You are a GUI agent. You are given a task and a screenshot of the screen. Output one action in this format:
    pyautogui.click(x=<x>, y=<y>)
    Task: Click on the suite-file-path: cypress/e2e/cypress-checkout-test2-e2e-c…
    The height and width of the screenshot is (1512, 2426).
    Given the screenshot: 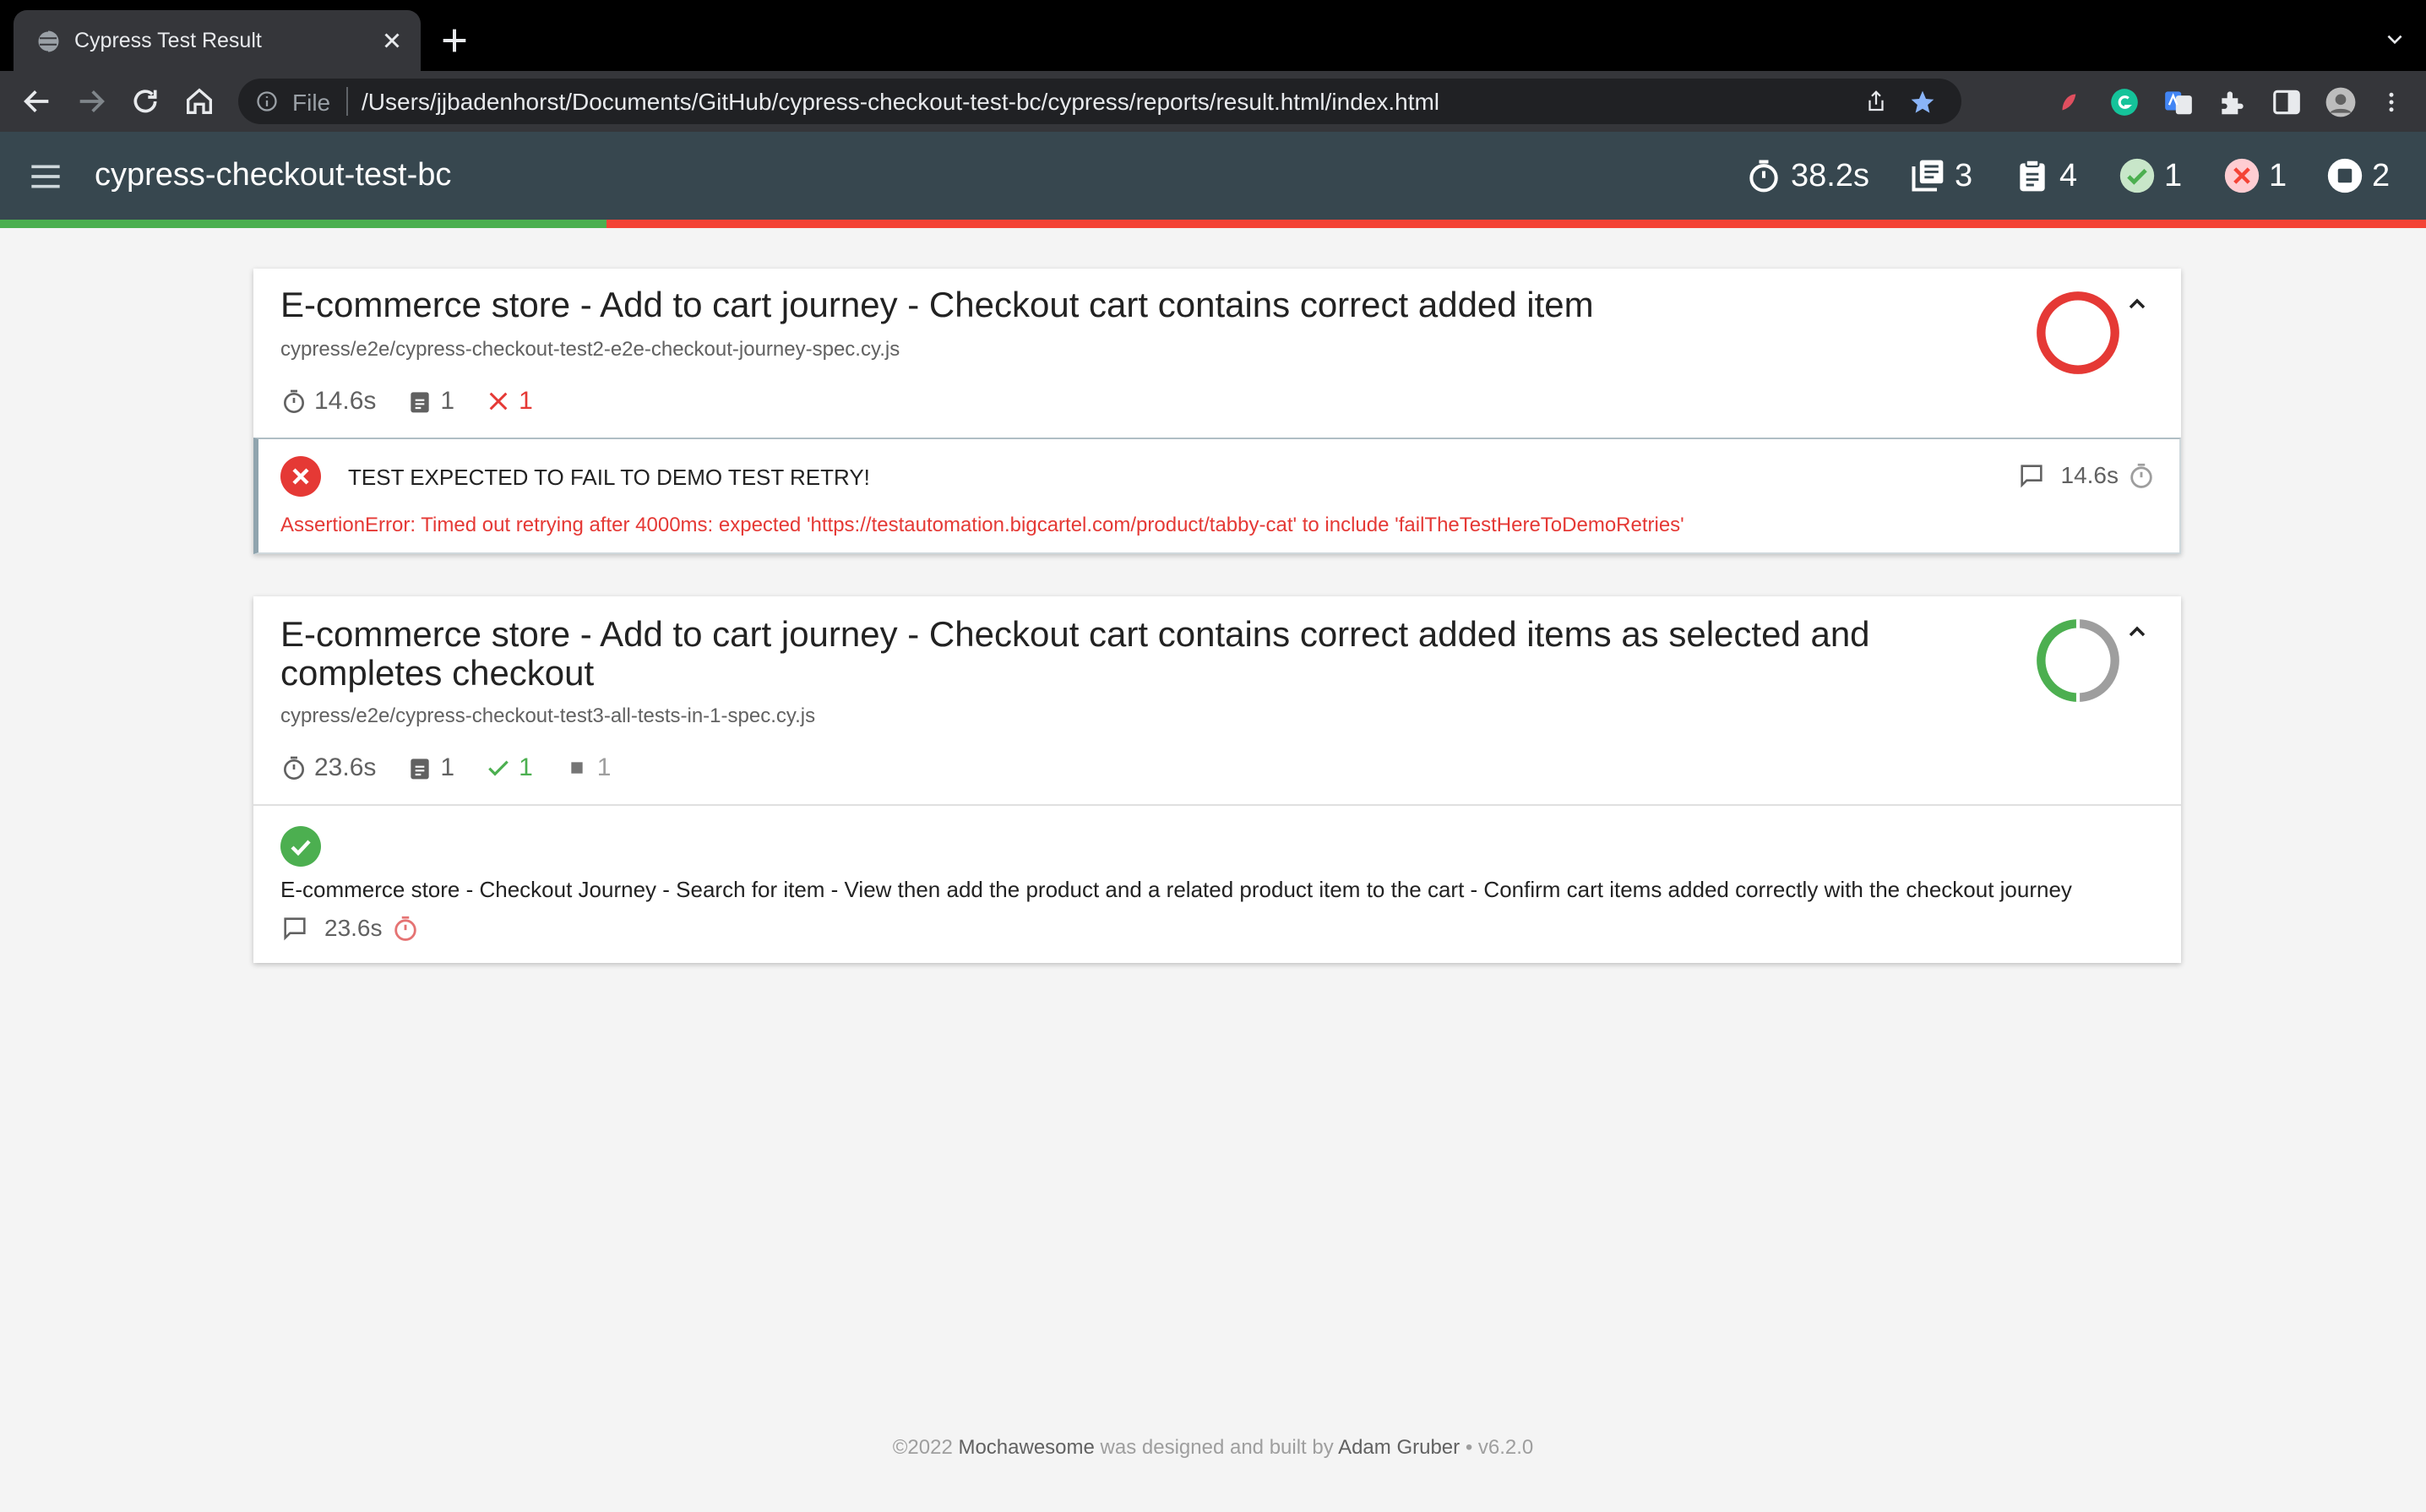 What is the action you would take?
    pyautogui.click(x=590, y=349)
    